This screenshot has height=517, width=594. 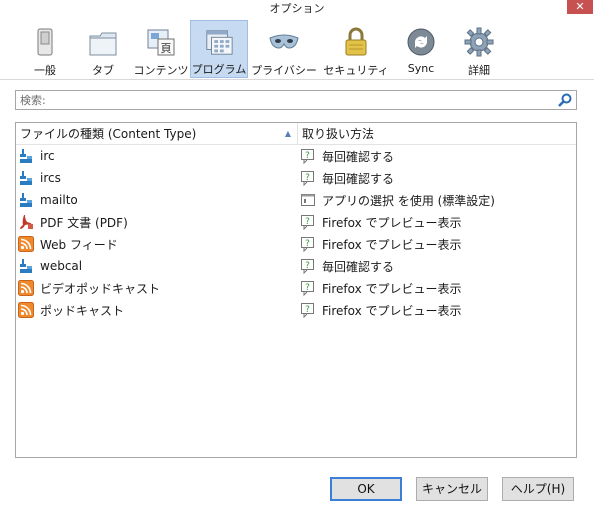 I want to click on search-box, so click(x=296, y=100).